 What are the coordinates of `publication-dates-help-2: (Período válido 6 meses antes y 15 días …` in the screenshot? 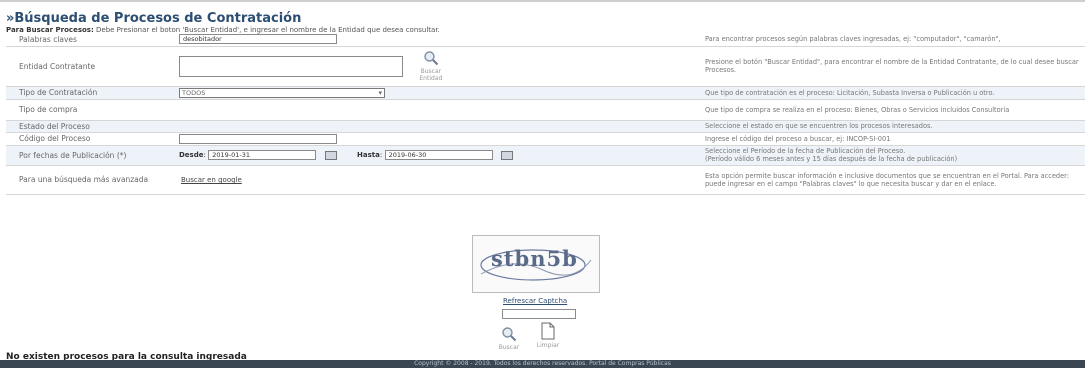 It's located at (831, 159).